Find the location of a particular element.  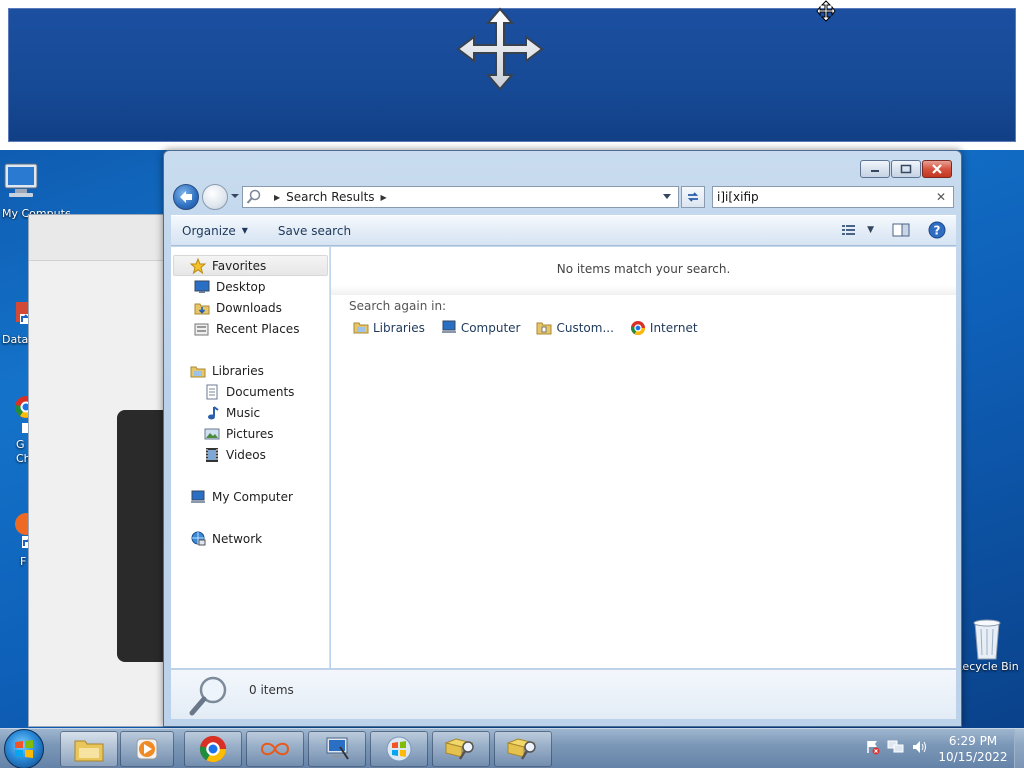

nav-recent-places-label: Recent Places is located at coordinates (258, 329).